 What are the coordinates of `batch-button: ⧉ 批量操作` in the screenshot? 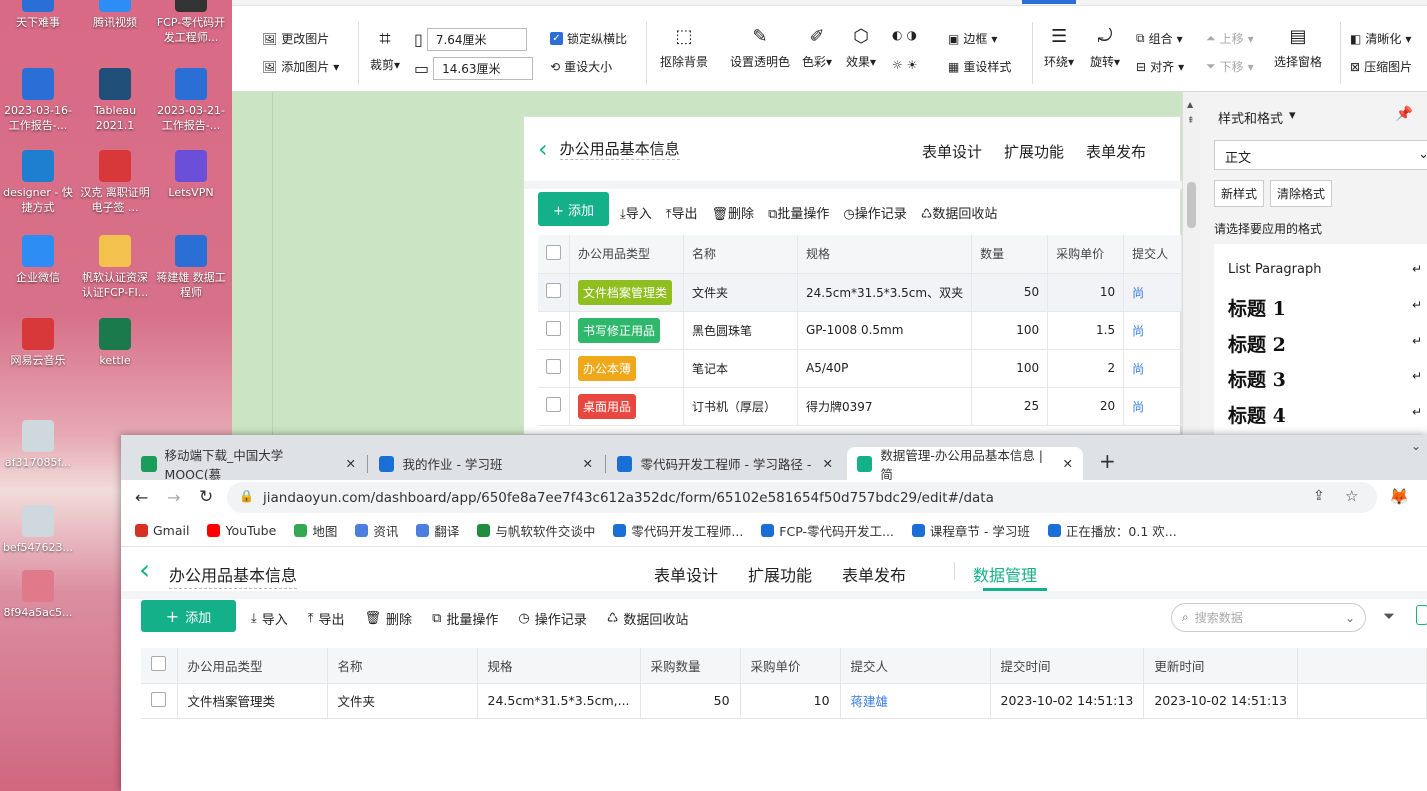 It's located at (465, 618).